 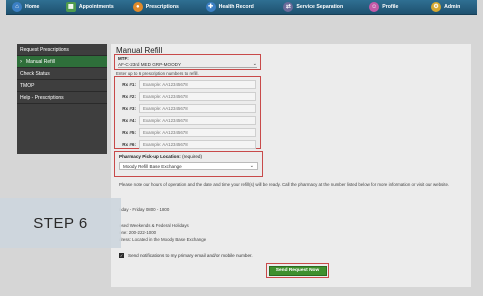 I want to click on pickup-location-select: Moody Refill Base Exchange ⌄, so click(x=188, y=166).